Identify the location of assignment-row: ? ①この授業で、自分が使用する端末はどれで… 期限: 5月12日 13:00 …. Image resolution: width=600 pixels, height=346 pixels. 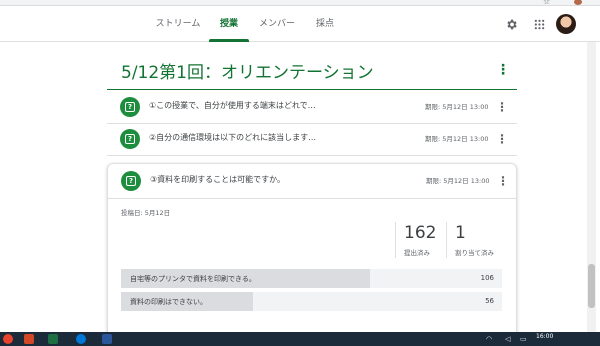
(312, 107).